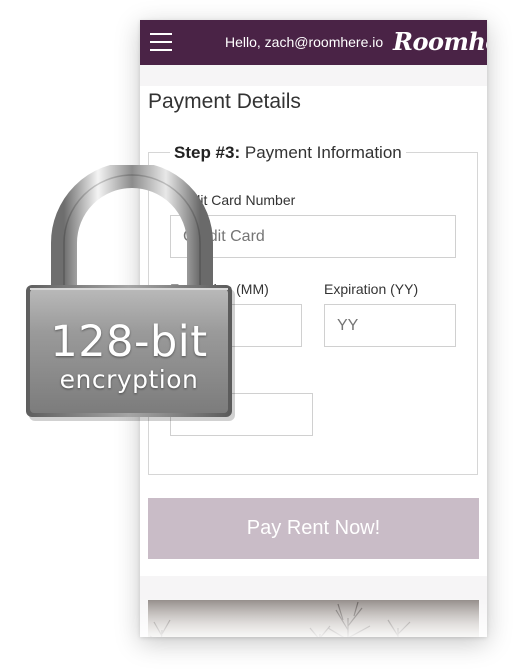  Describe the element at coordinates (207, 152) in the screenshot. I see `step-number: Step #3:` at that location.